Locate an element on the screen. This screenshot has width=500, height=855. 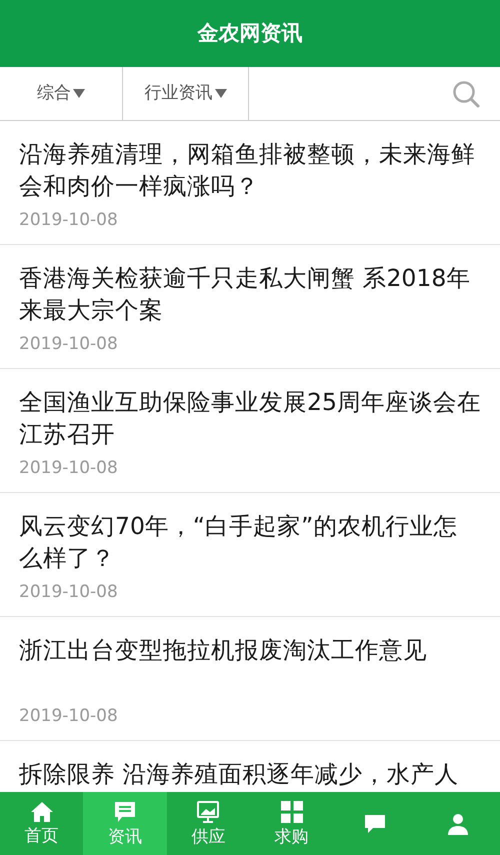
news-title: 沿海养殖清理，网箱鱼排被整顿，未来海鲜会和肉价一样疯涨吗？ is located at coordinates (247, 170).